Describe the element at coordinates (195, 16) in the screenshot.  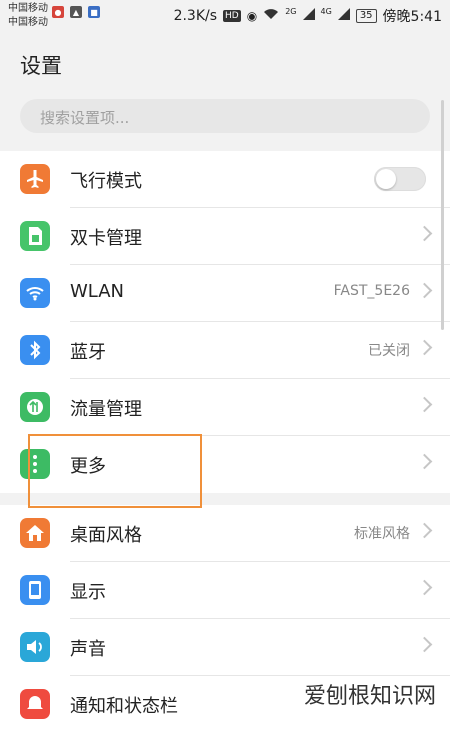
I see `network-speed: 2.3K/s` at that location.